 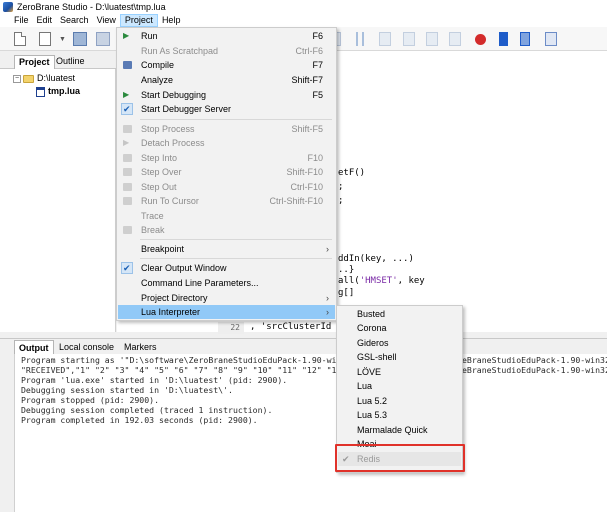 What do you see at coordinates (103, 39) in the screenshot?
I see `save-all-icon` at bounding box center [103, 39].